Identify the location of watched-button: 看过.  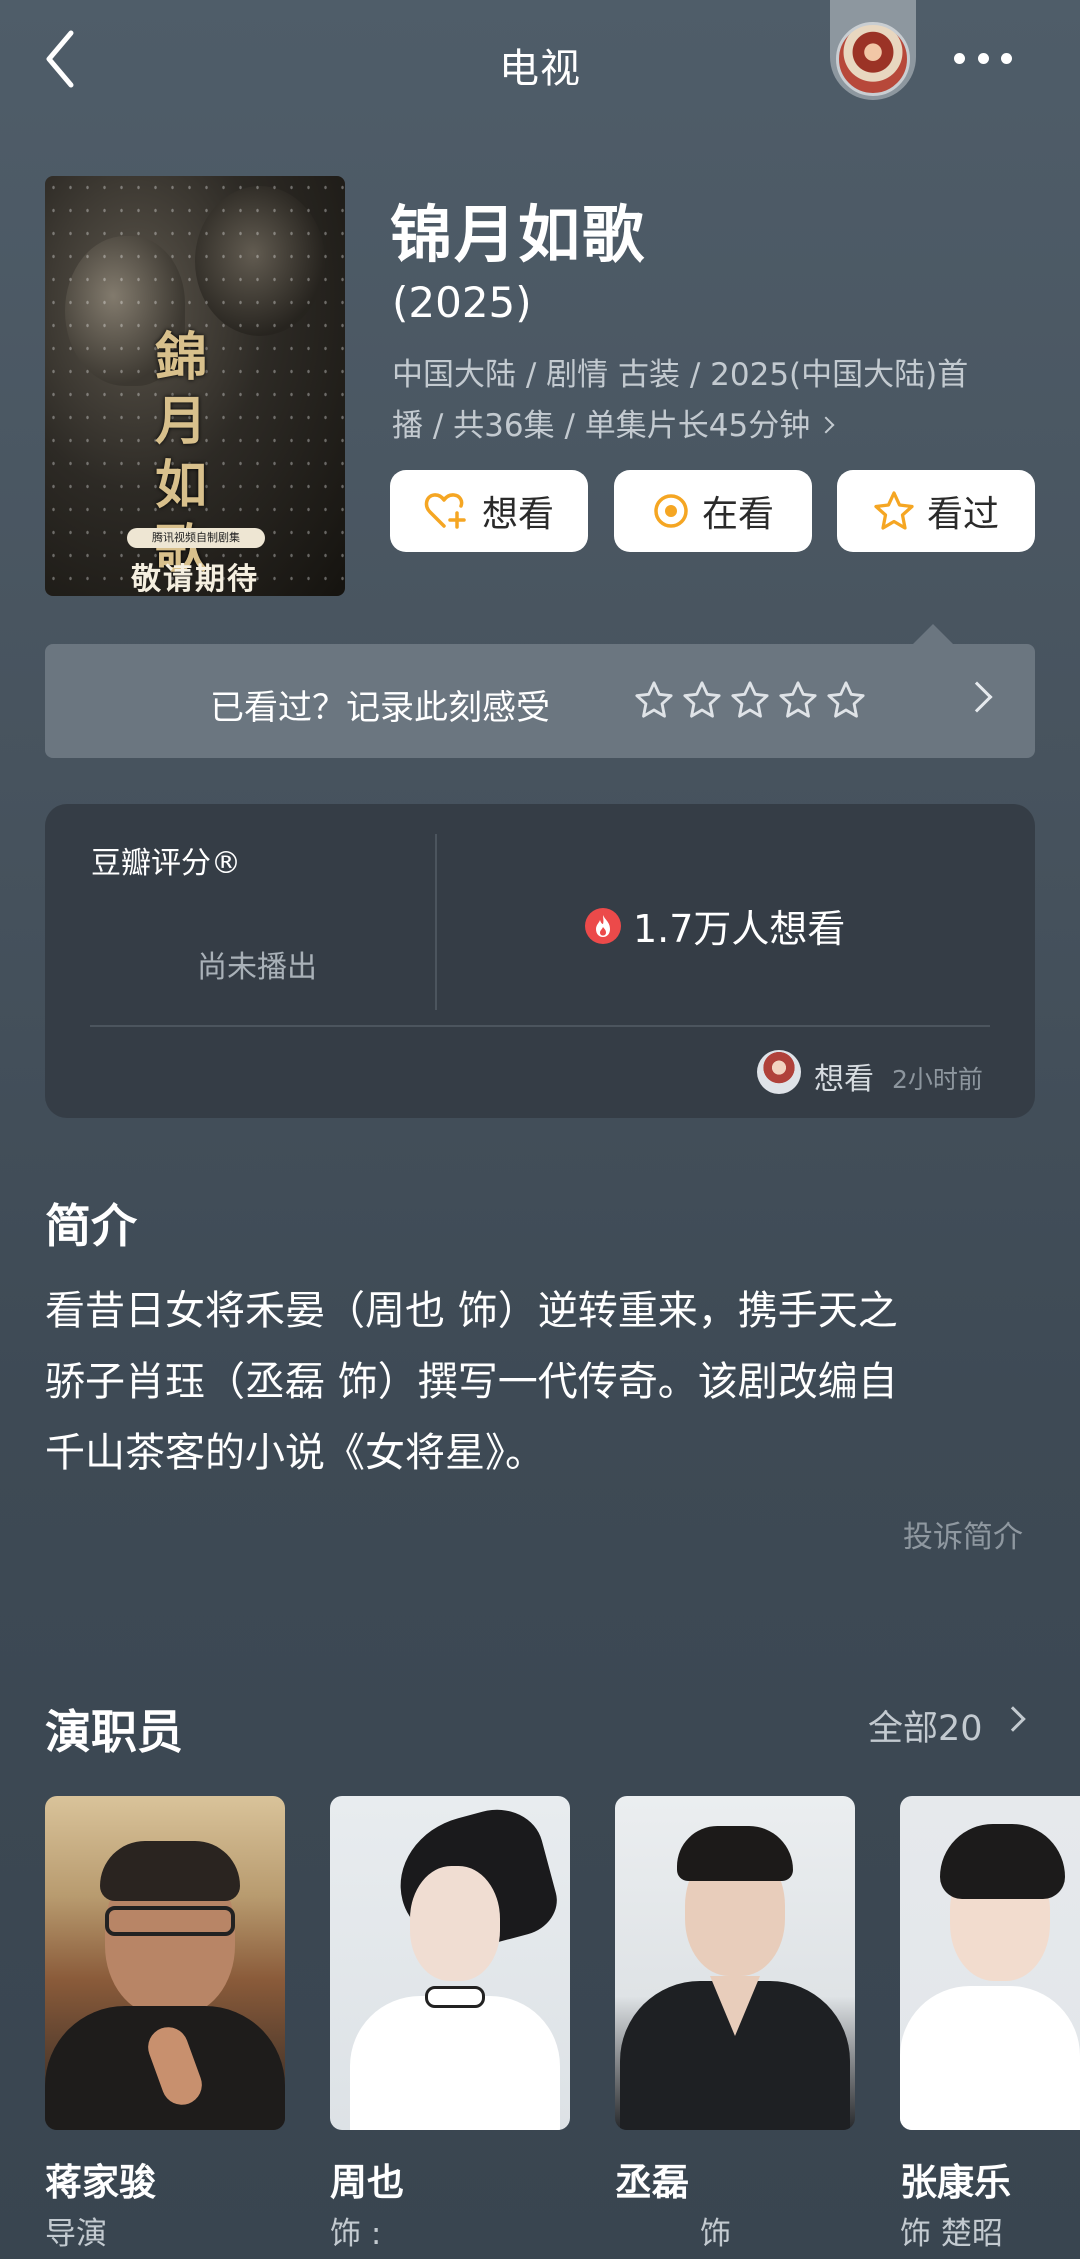
(936, 511).